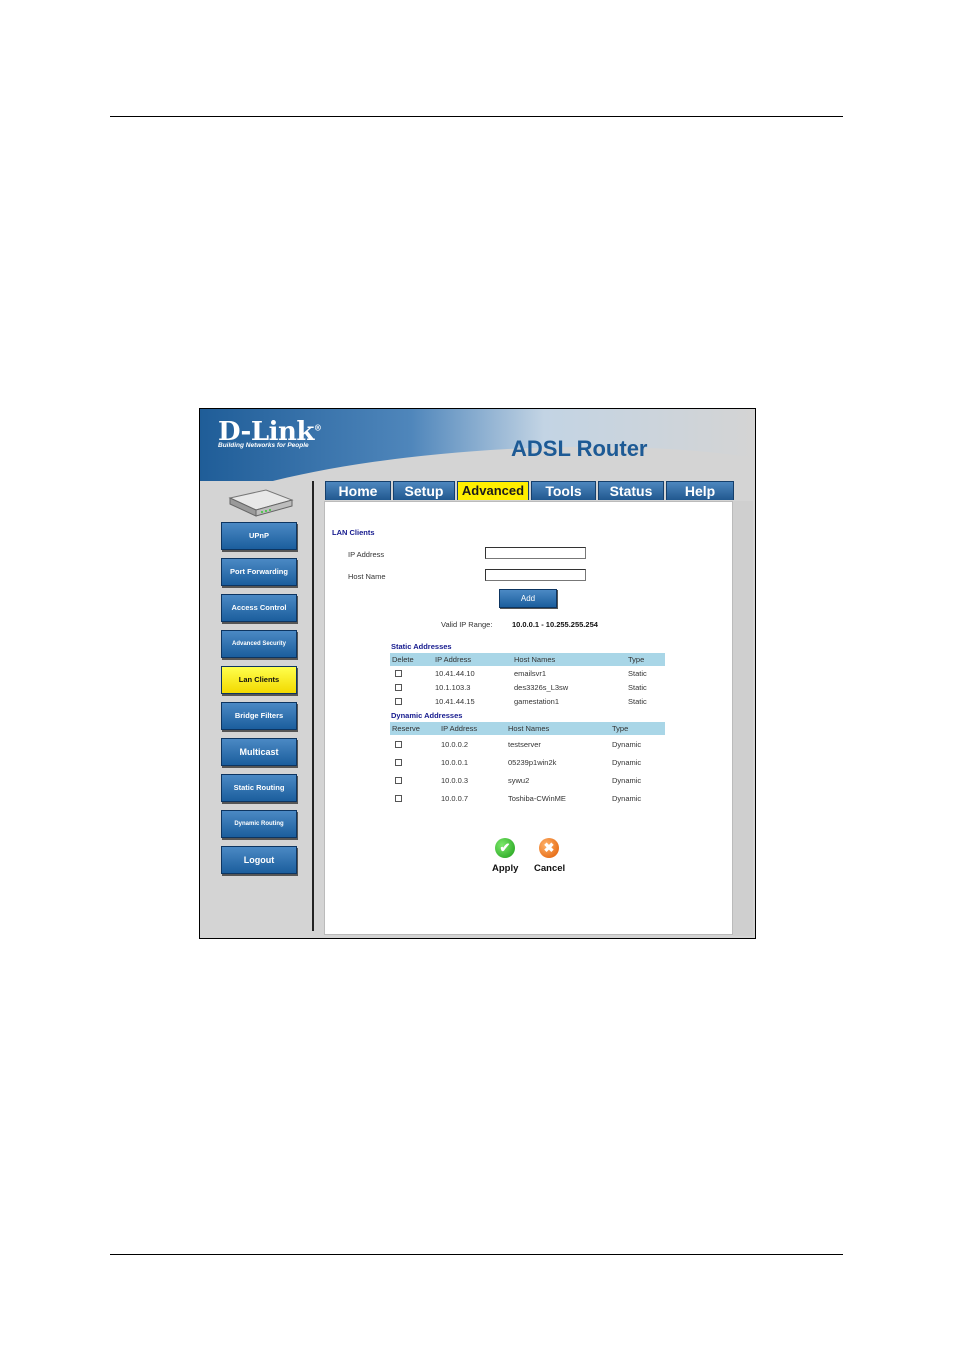  Describe the element at coordinates (631, 490) in the screenshot. I see `tab-status: Status` at that location.